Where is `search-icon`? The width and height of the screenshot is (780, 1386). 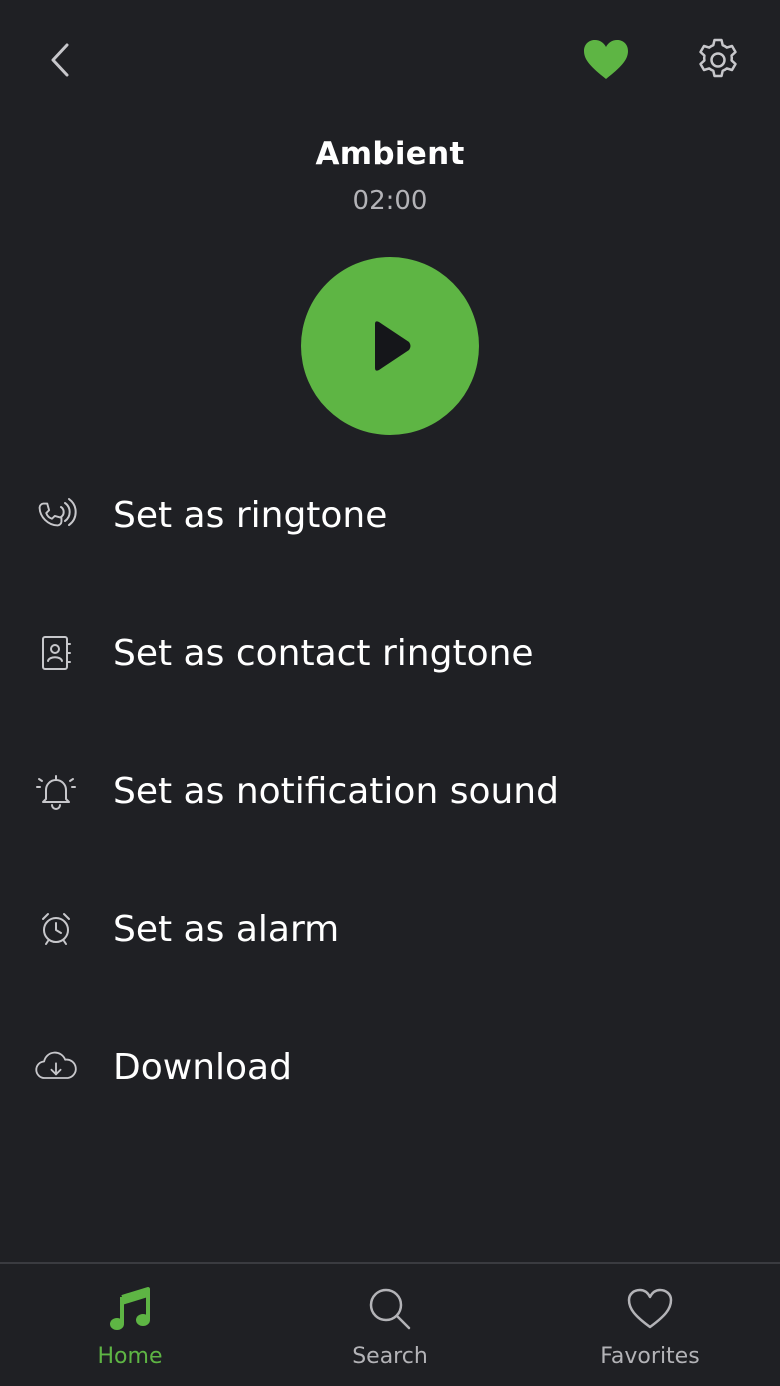 search-icon is located at coordinates (390, 1309).